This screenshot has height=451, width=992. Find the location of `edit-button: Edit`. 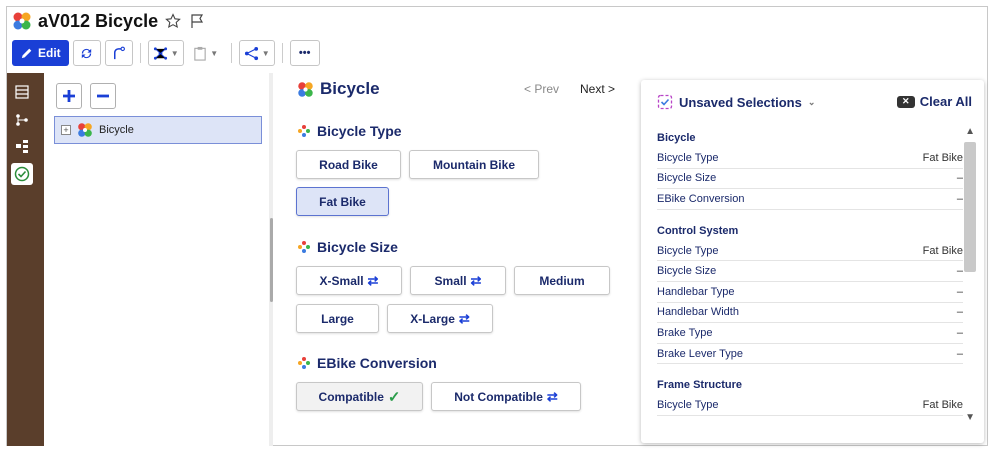

edit-button: Edit is located at coordinates (40, 53).